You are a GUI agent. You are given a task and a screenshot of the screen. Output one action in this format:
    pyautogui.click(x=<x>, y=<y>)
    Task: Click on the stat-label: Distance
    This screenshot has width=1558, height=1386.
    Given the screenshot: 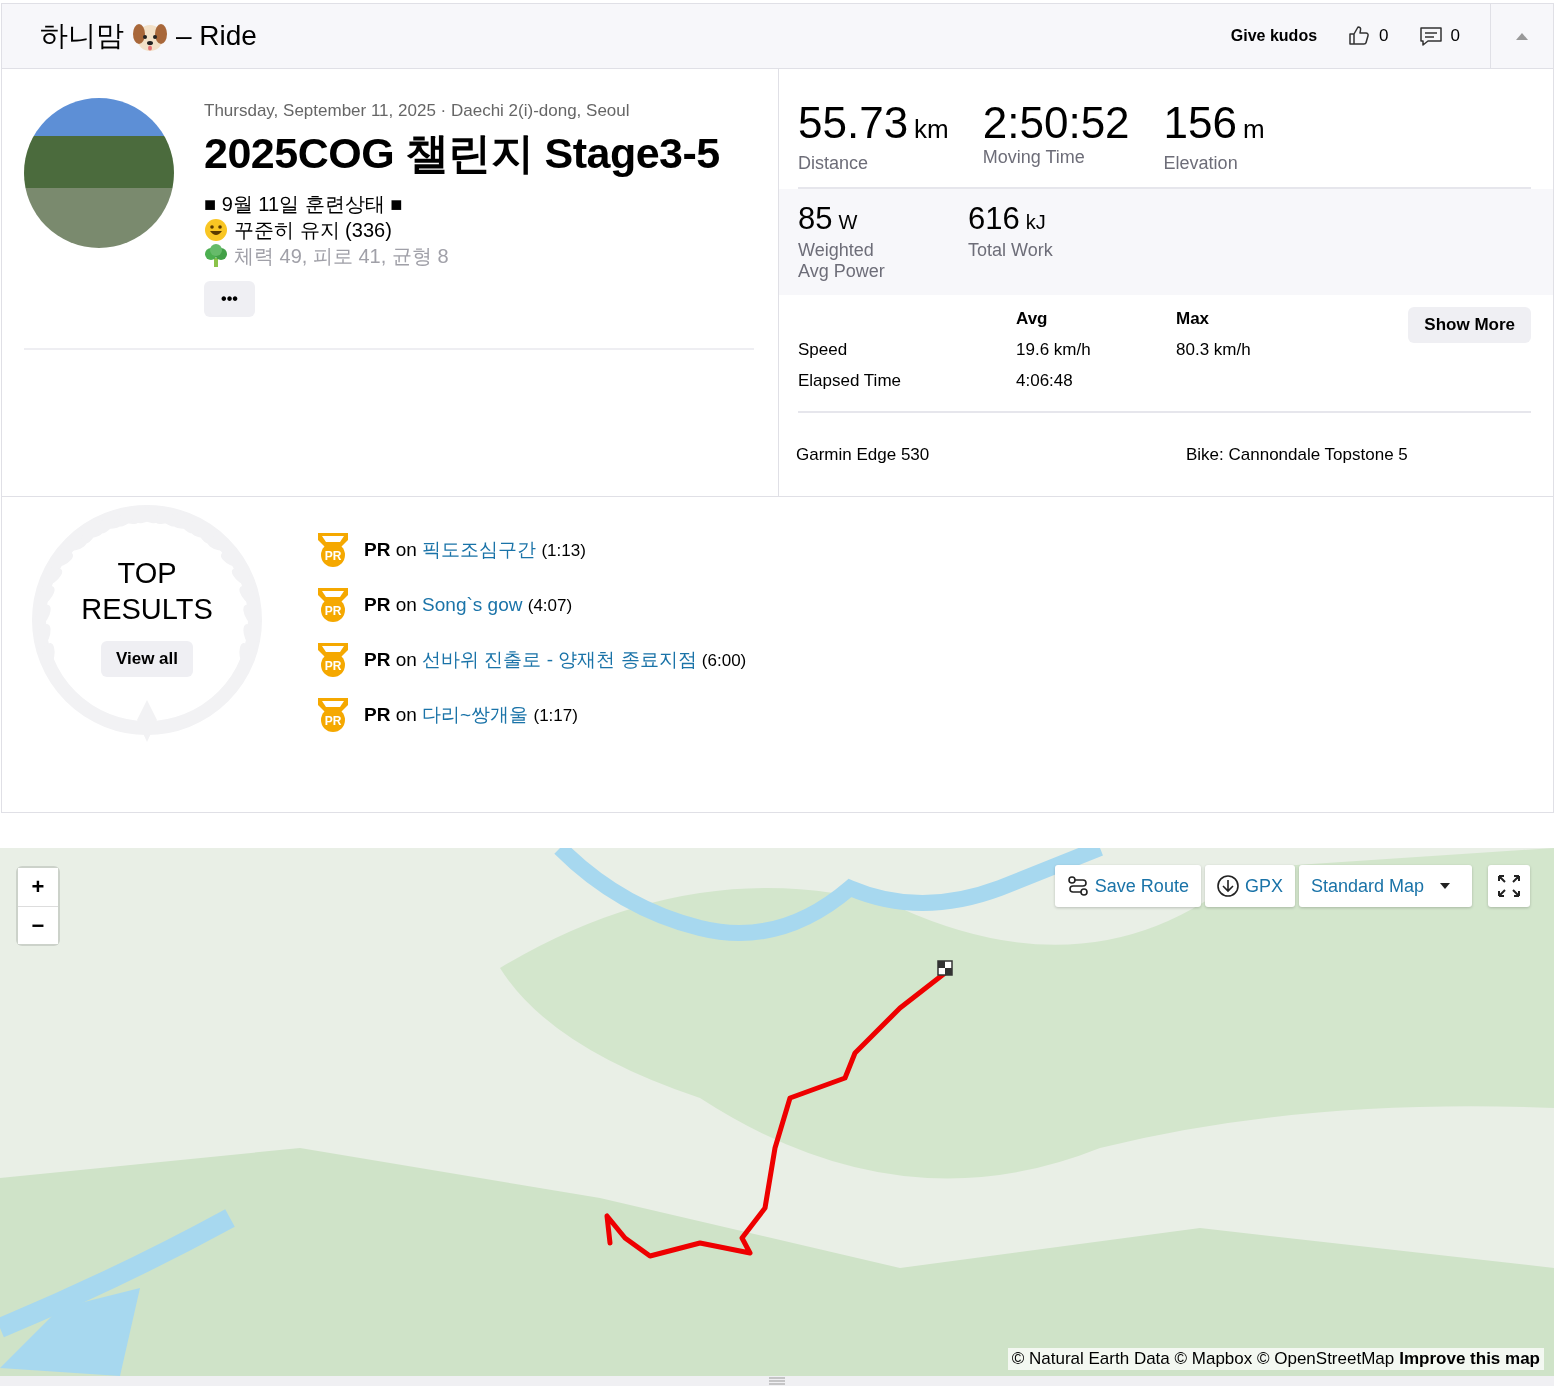 What is the action you would take?
    pyautogui.click(x=834, y=163)
    